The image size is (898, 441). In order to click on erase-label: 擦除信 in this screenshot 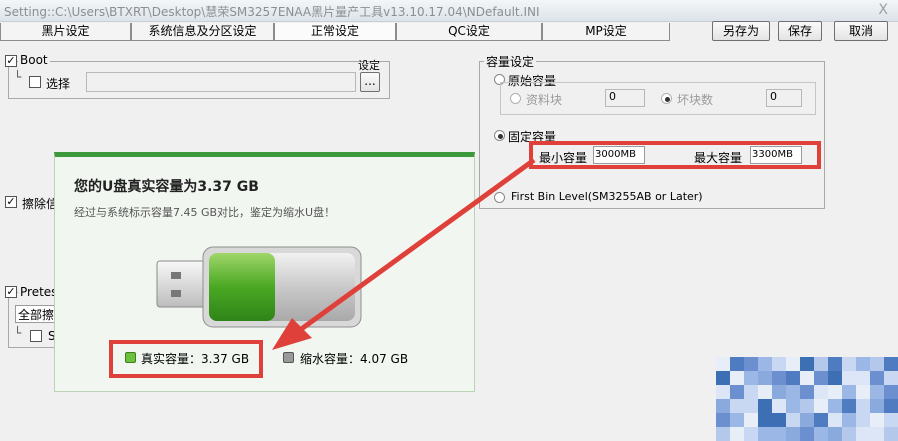, I will do `click(40, 204)`.